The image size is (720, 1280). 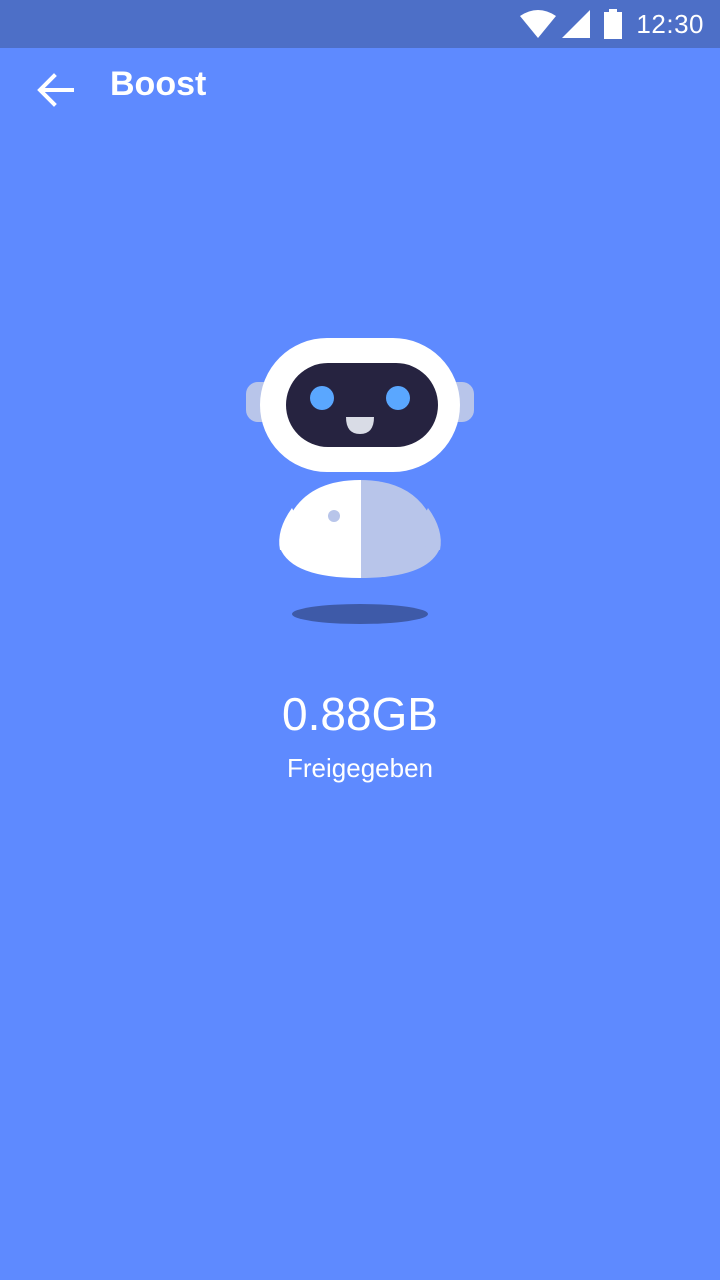 What do you see at coordinates (360, 768) in the screenshot?
I see `freed-memory-label: Freigegeben` at bounding box center [360, 768].